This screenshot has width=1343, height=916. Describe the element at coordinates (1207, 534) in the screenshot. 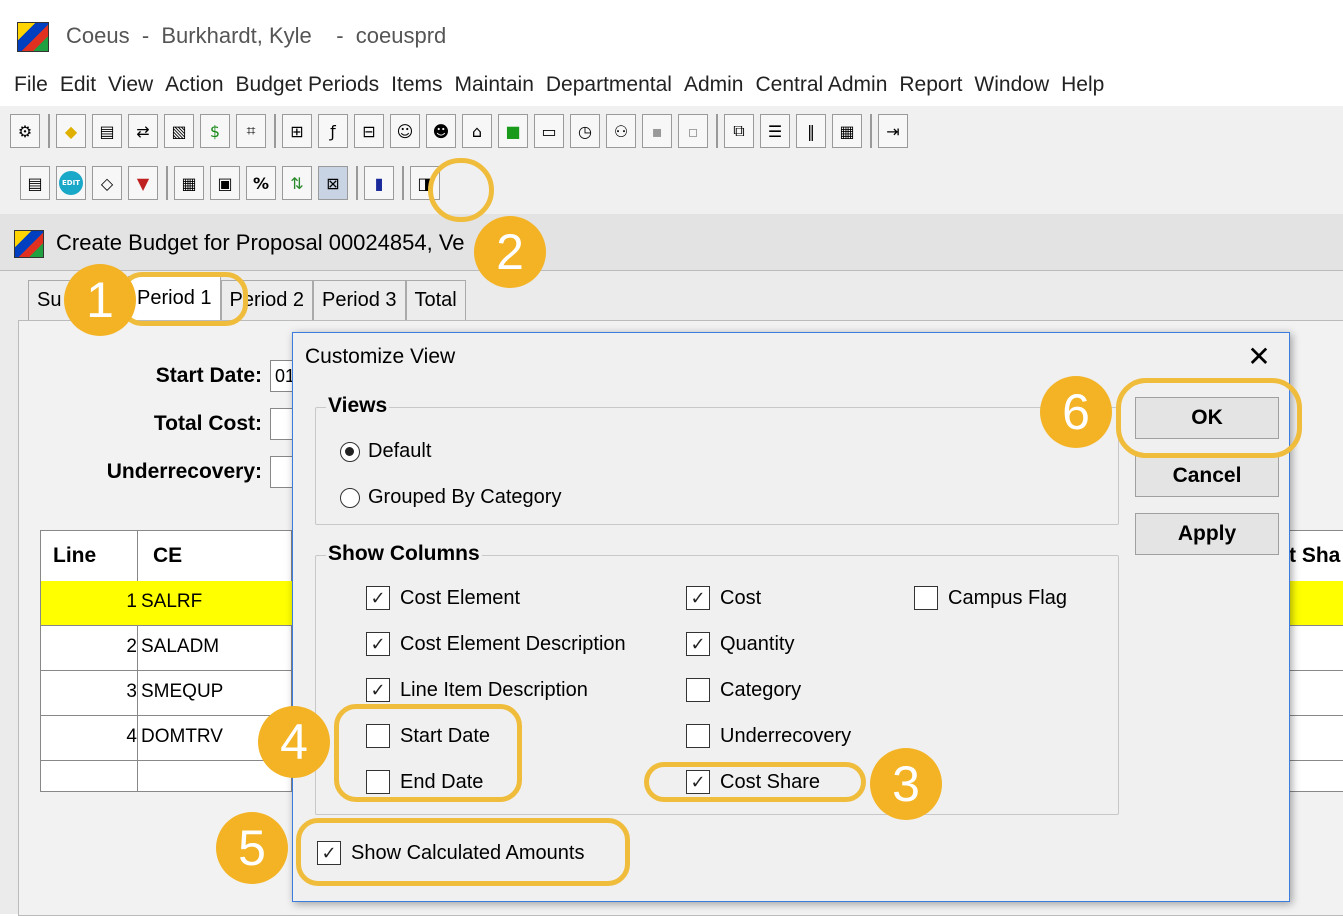

I see `apply-button: Apply` at that location.